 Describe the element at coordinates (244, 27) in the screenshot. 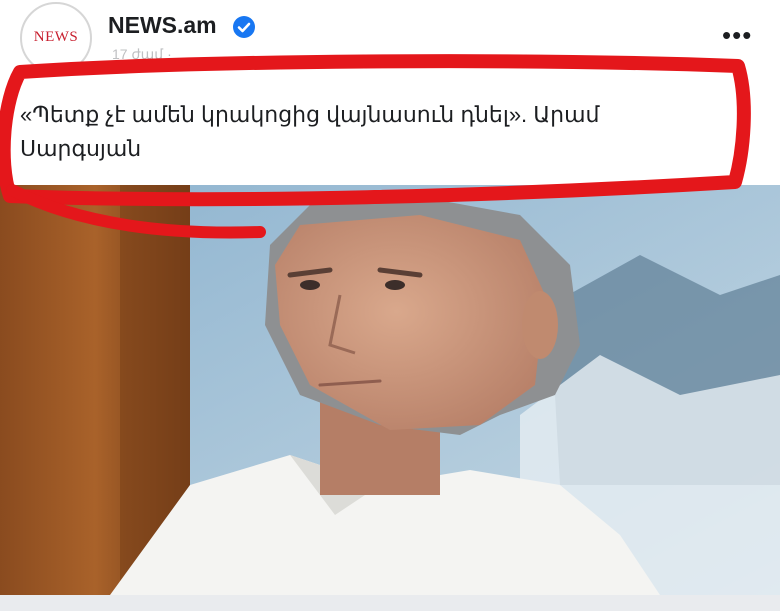

I see `verified-badge-icon` at that location.